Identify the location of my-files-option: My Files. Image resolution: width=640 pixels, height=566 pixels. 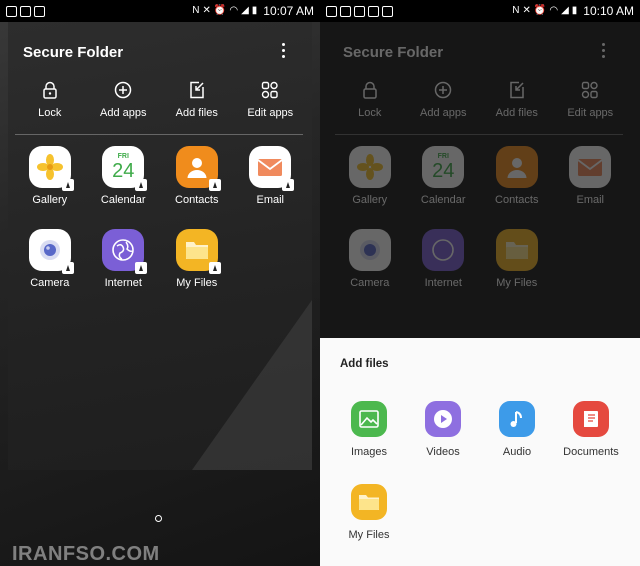
(369, 512).